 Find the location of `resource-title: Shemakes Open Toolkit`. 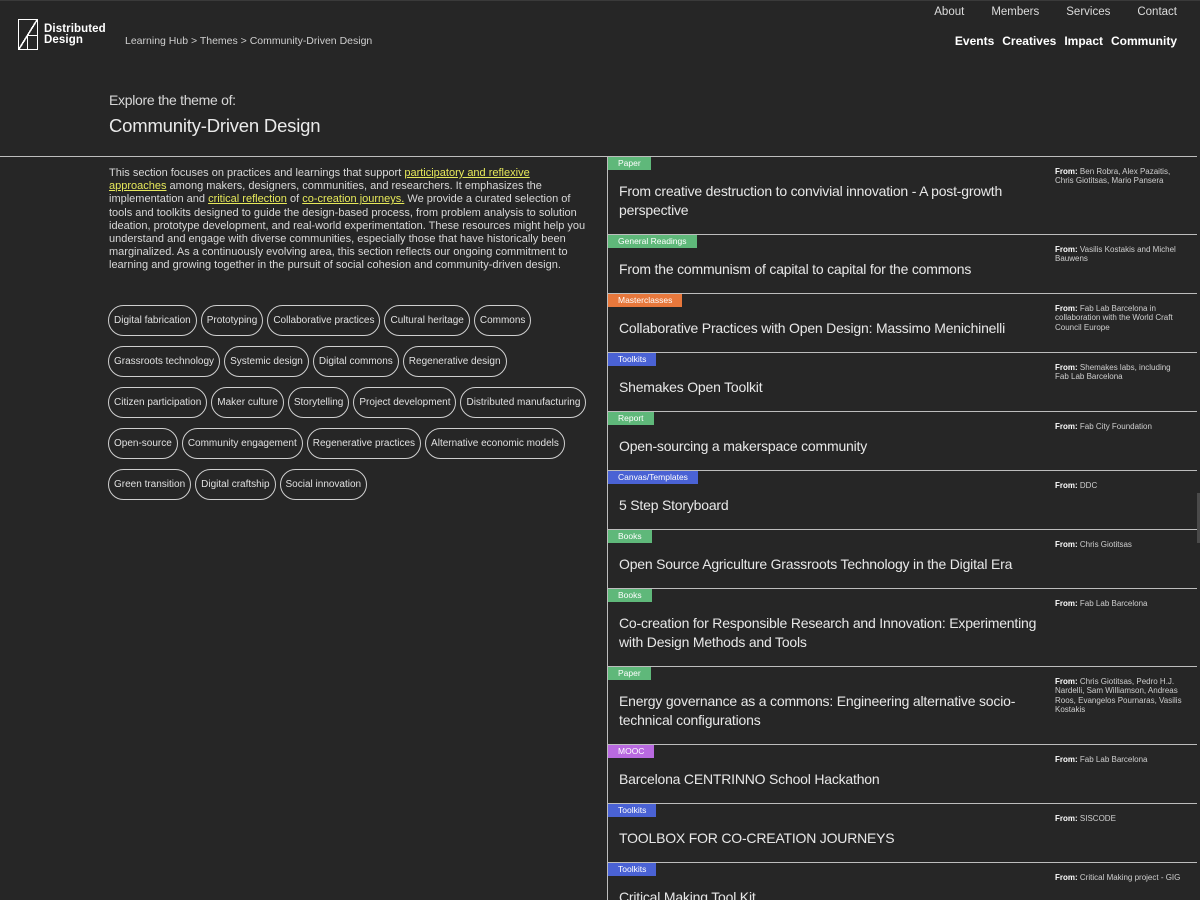

resource-title: Shemakes Open Toolkit is located at coordinates (834, 387).